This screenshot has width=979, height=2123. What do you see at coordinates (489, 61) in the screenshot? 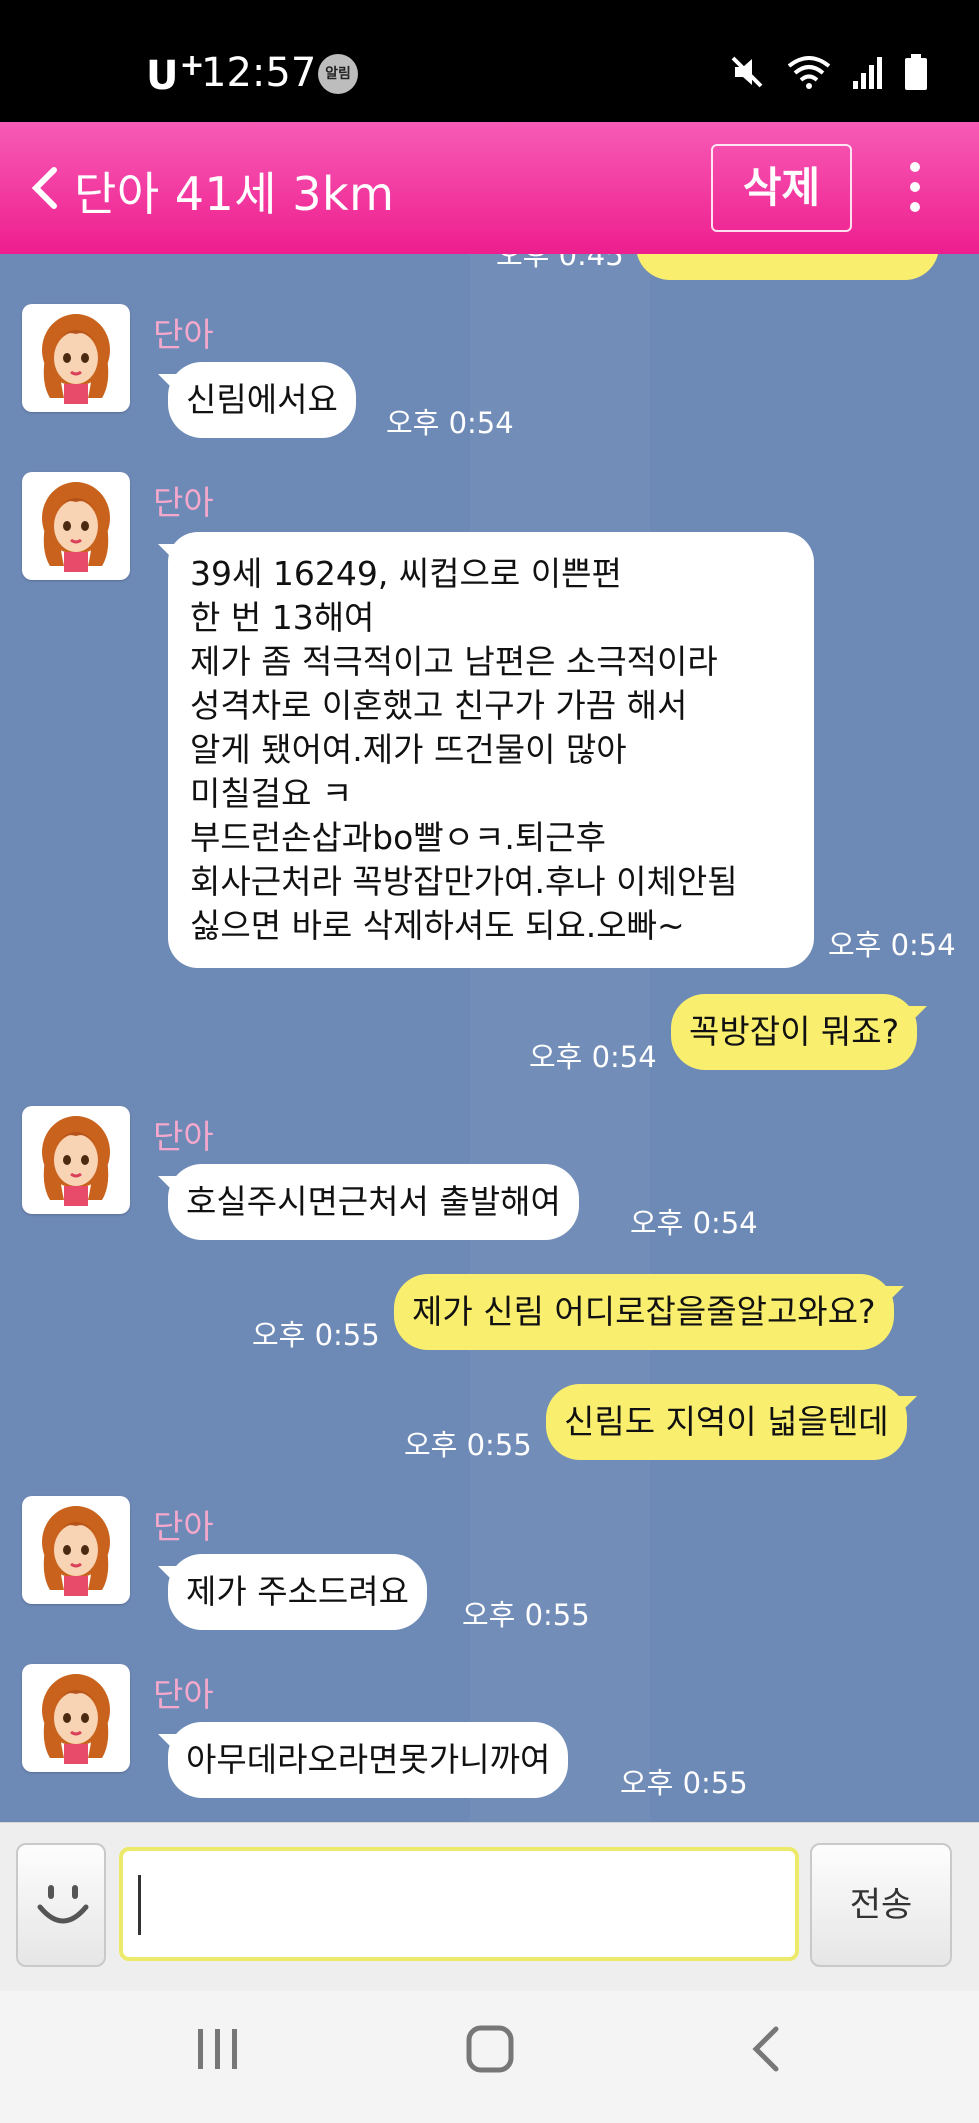
I see `status-bar: U+ 12:57 알림` at bounding box center [489, 61].